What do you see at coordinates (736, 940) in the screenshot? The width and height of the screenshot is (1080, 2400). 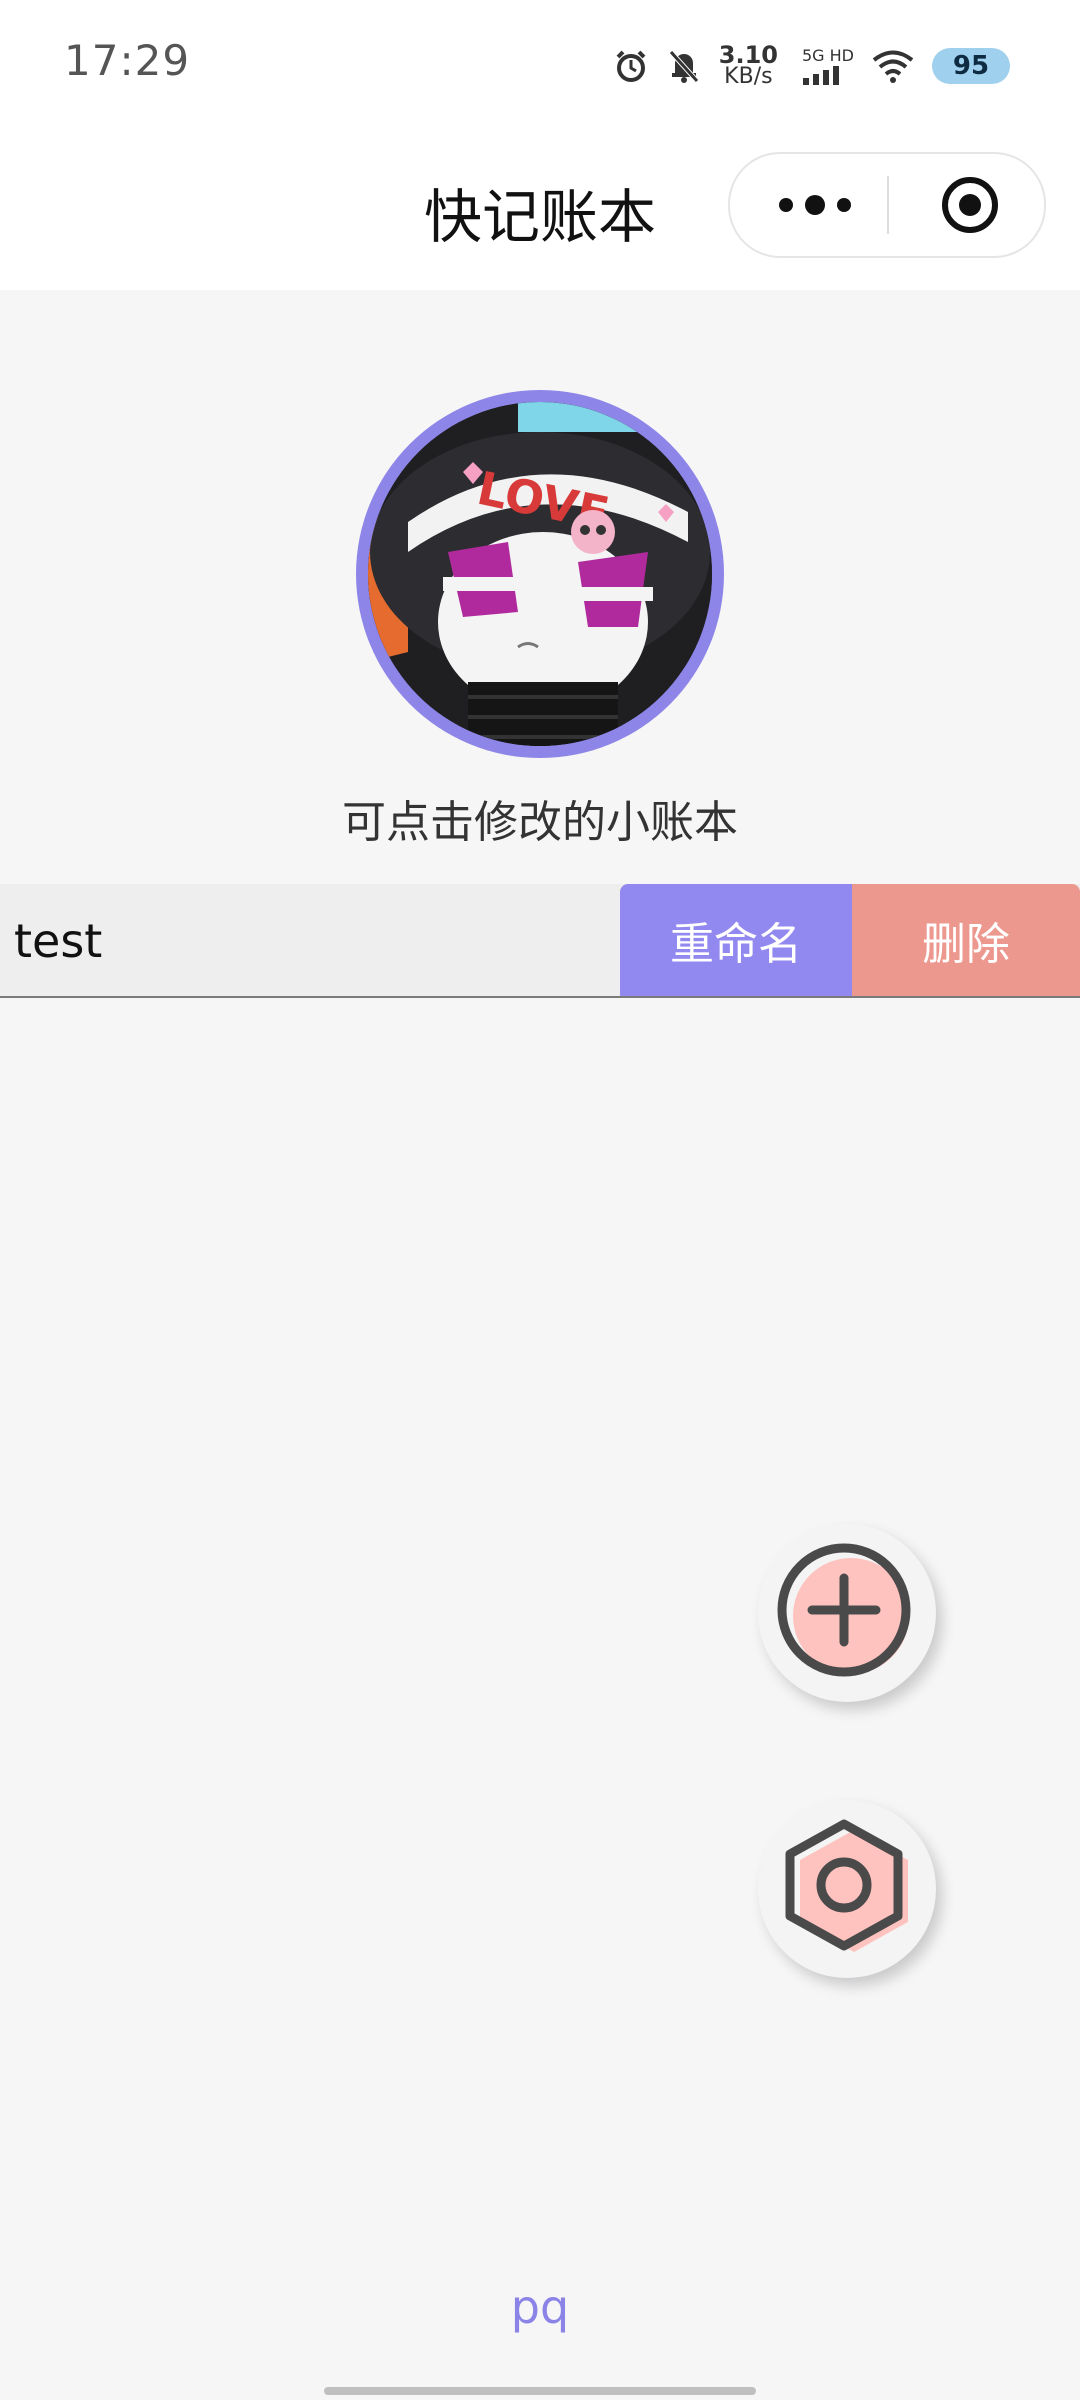 I see `rename-button: 重命名` at bounding box center [736, 940].